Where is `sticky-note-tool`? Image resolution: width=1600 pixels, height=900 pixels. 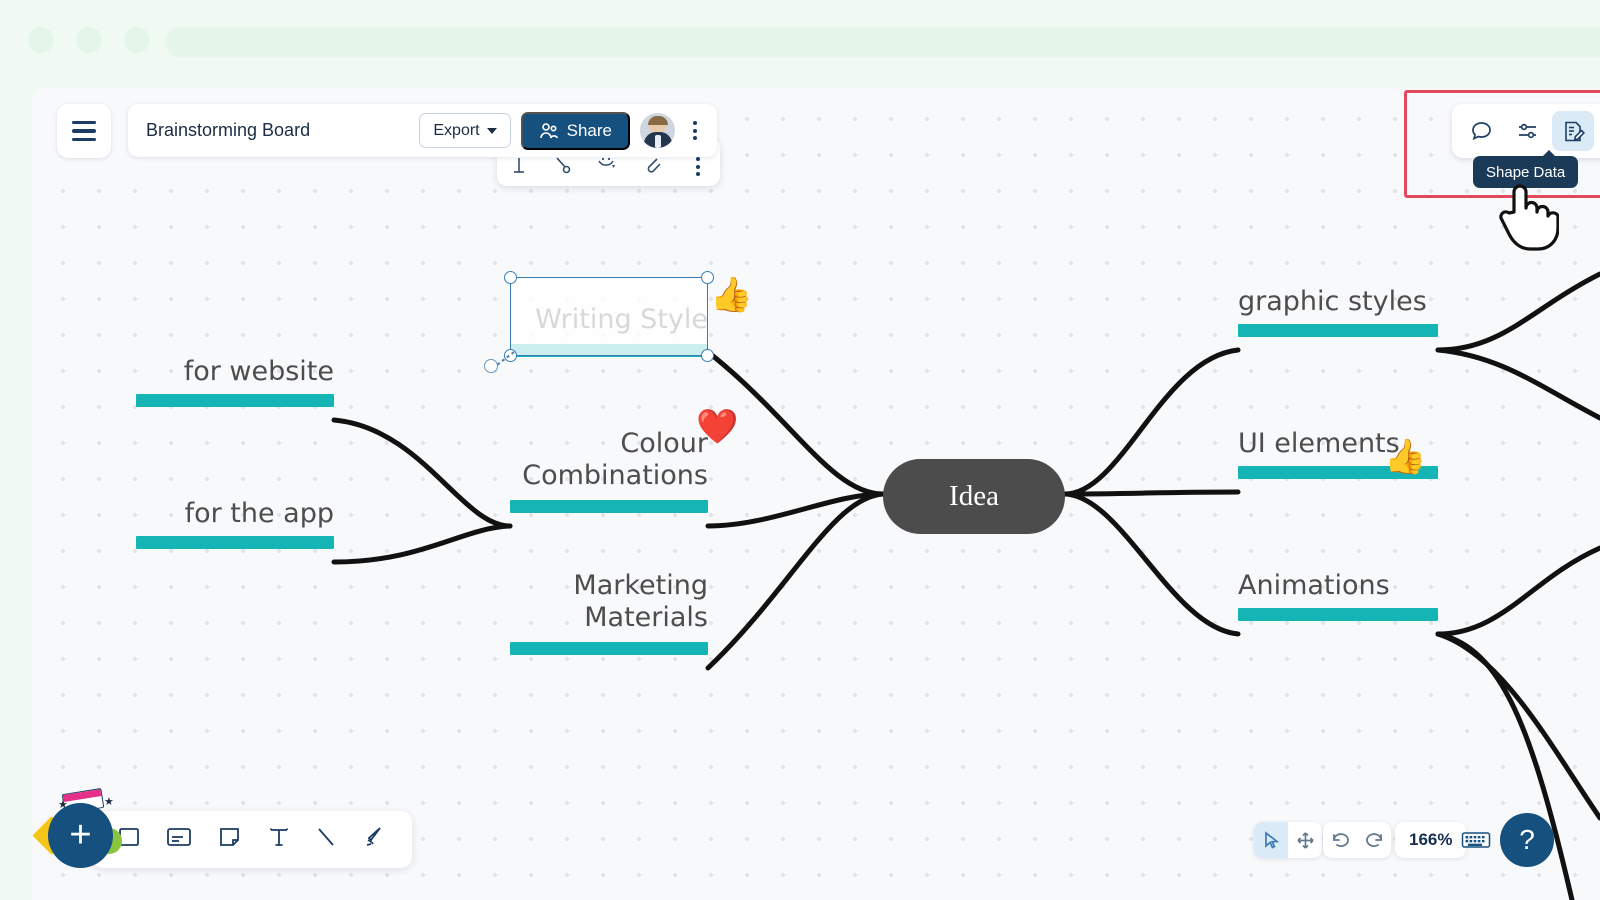
sticky-note-tool is located at coordinates (230, 839).